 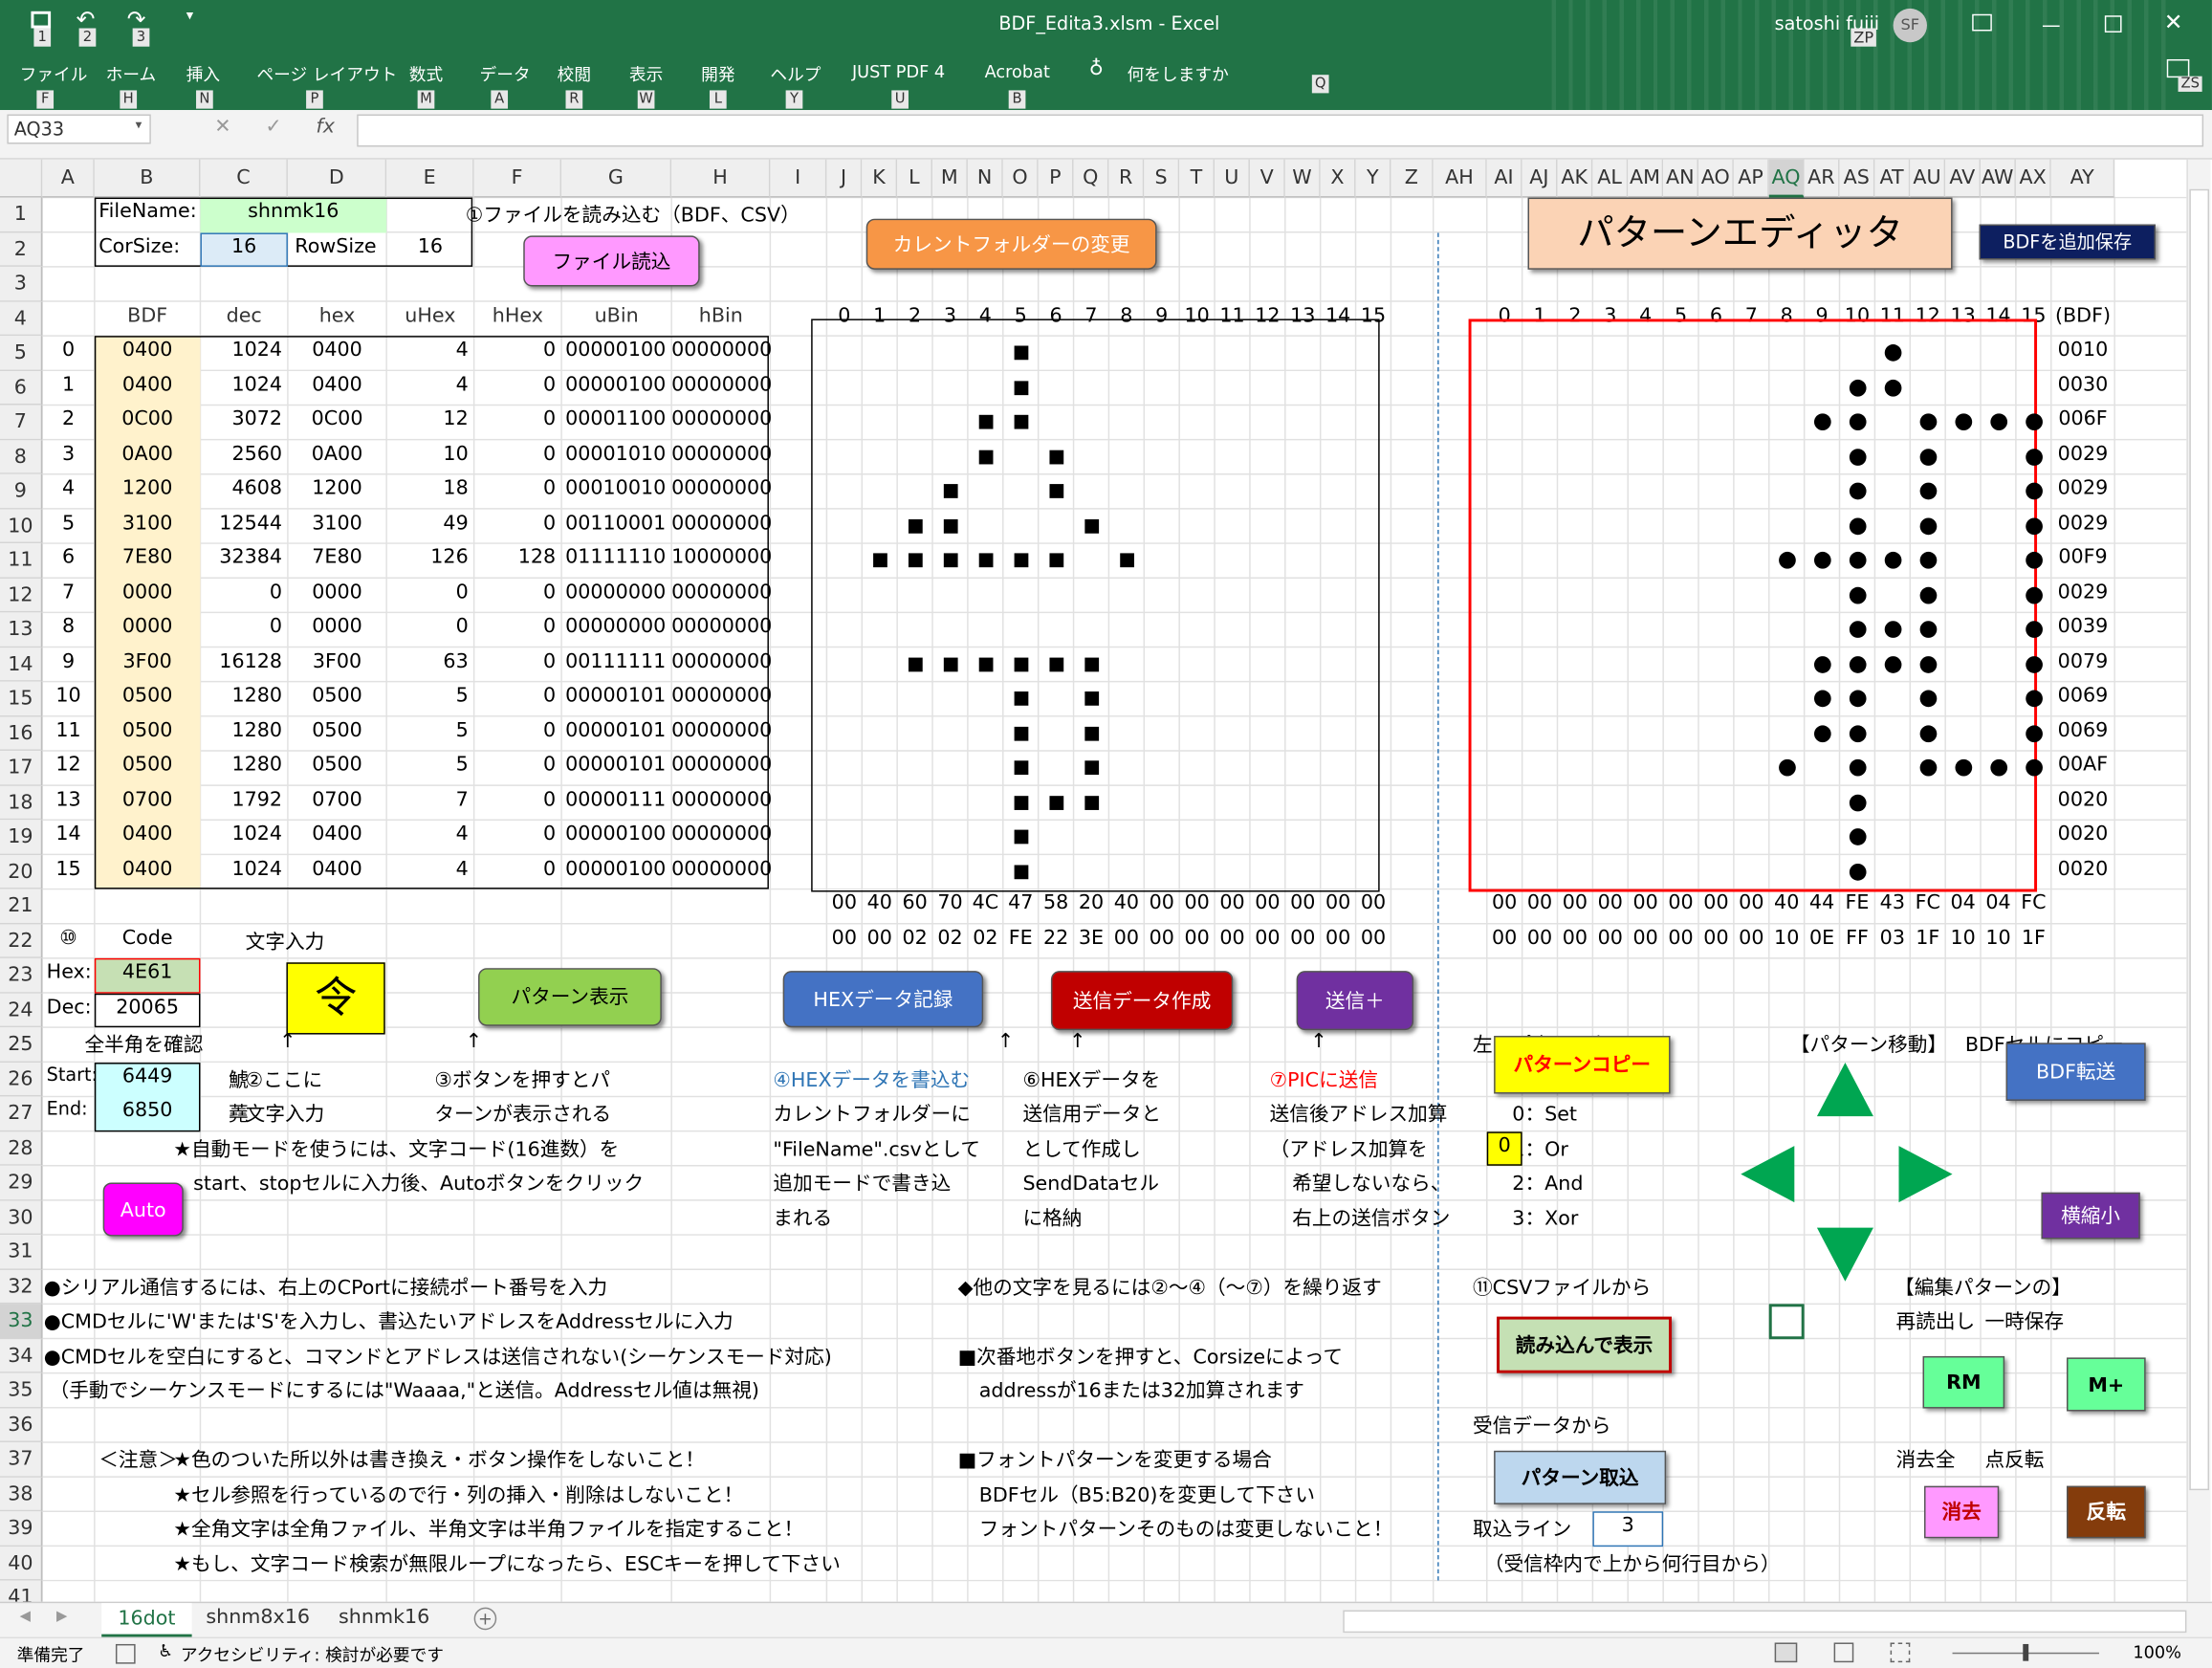 What do you see at coordinates (325, 127) in the screenshot?
I see `function-icon: fx` at bounding box center [325, 127].